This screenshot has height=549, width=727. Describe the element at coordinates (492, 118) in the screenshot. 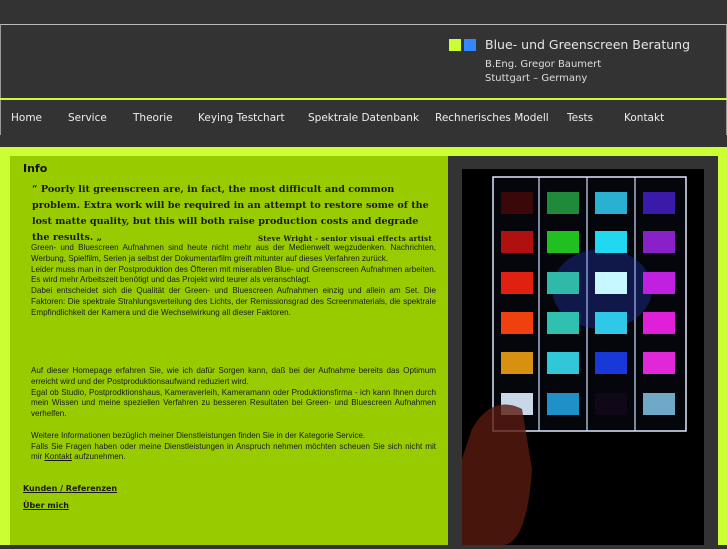

I see `nav-rechnerisches-modell: Rechnerisches Modell` at that location.